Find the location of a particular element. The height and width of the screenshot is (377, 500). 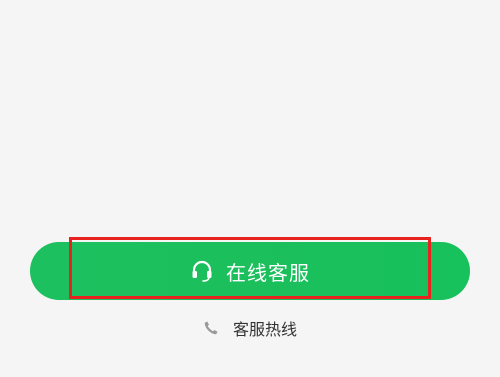

phone-icon is located at coordinates (211, 328).